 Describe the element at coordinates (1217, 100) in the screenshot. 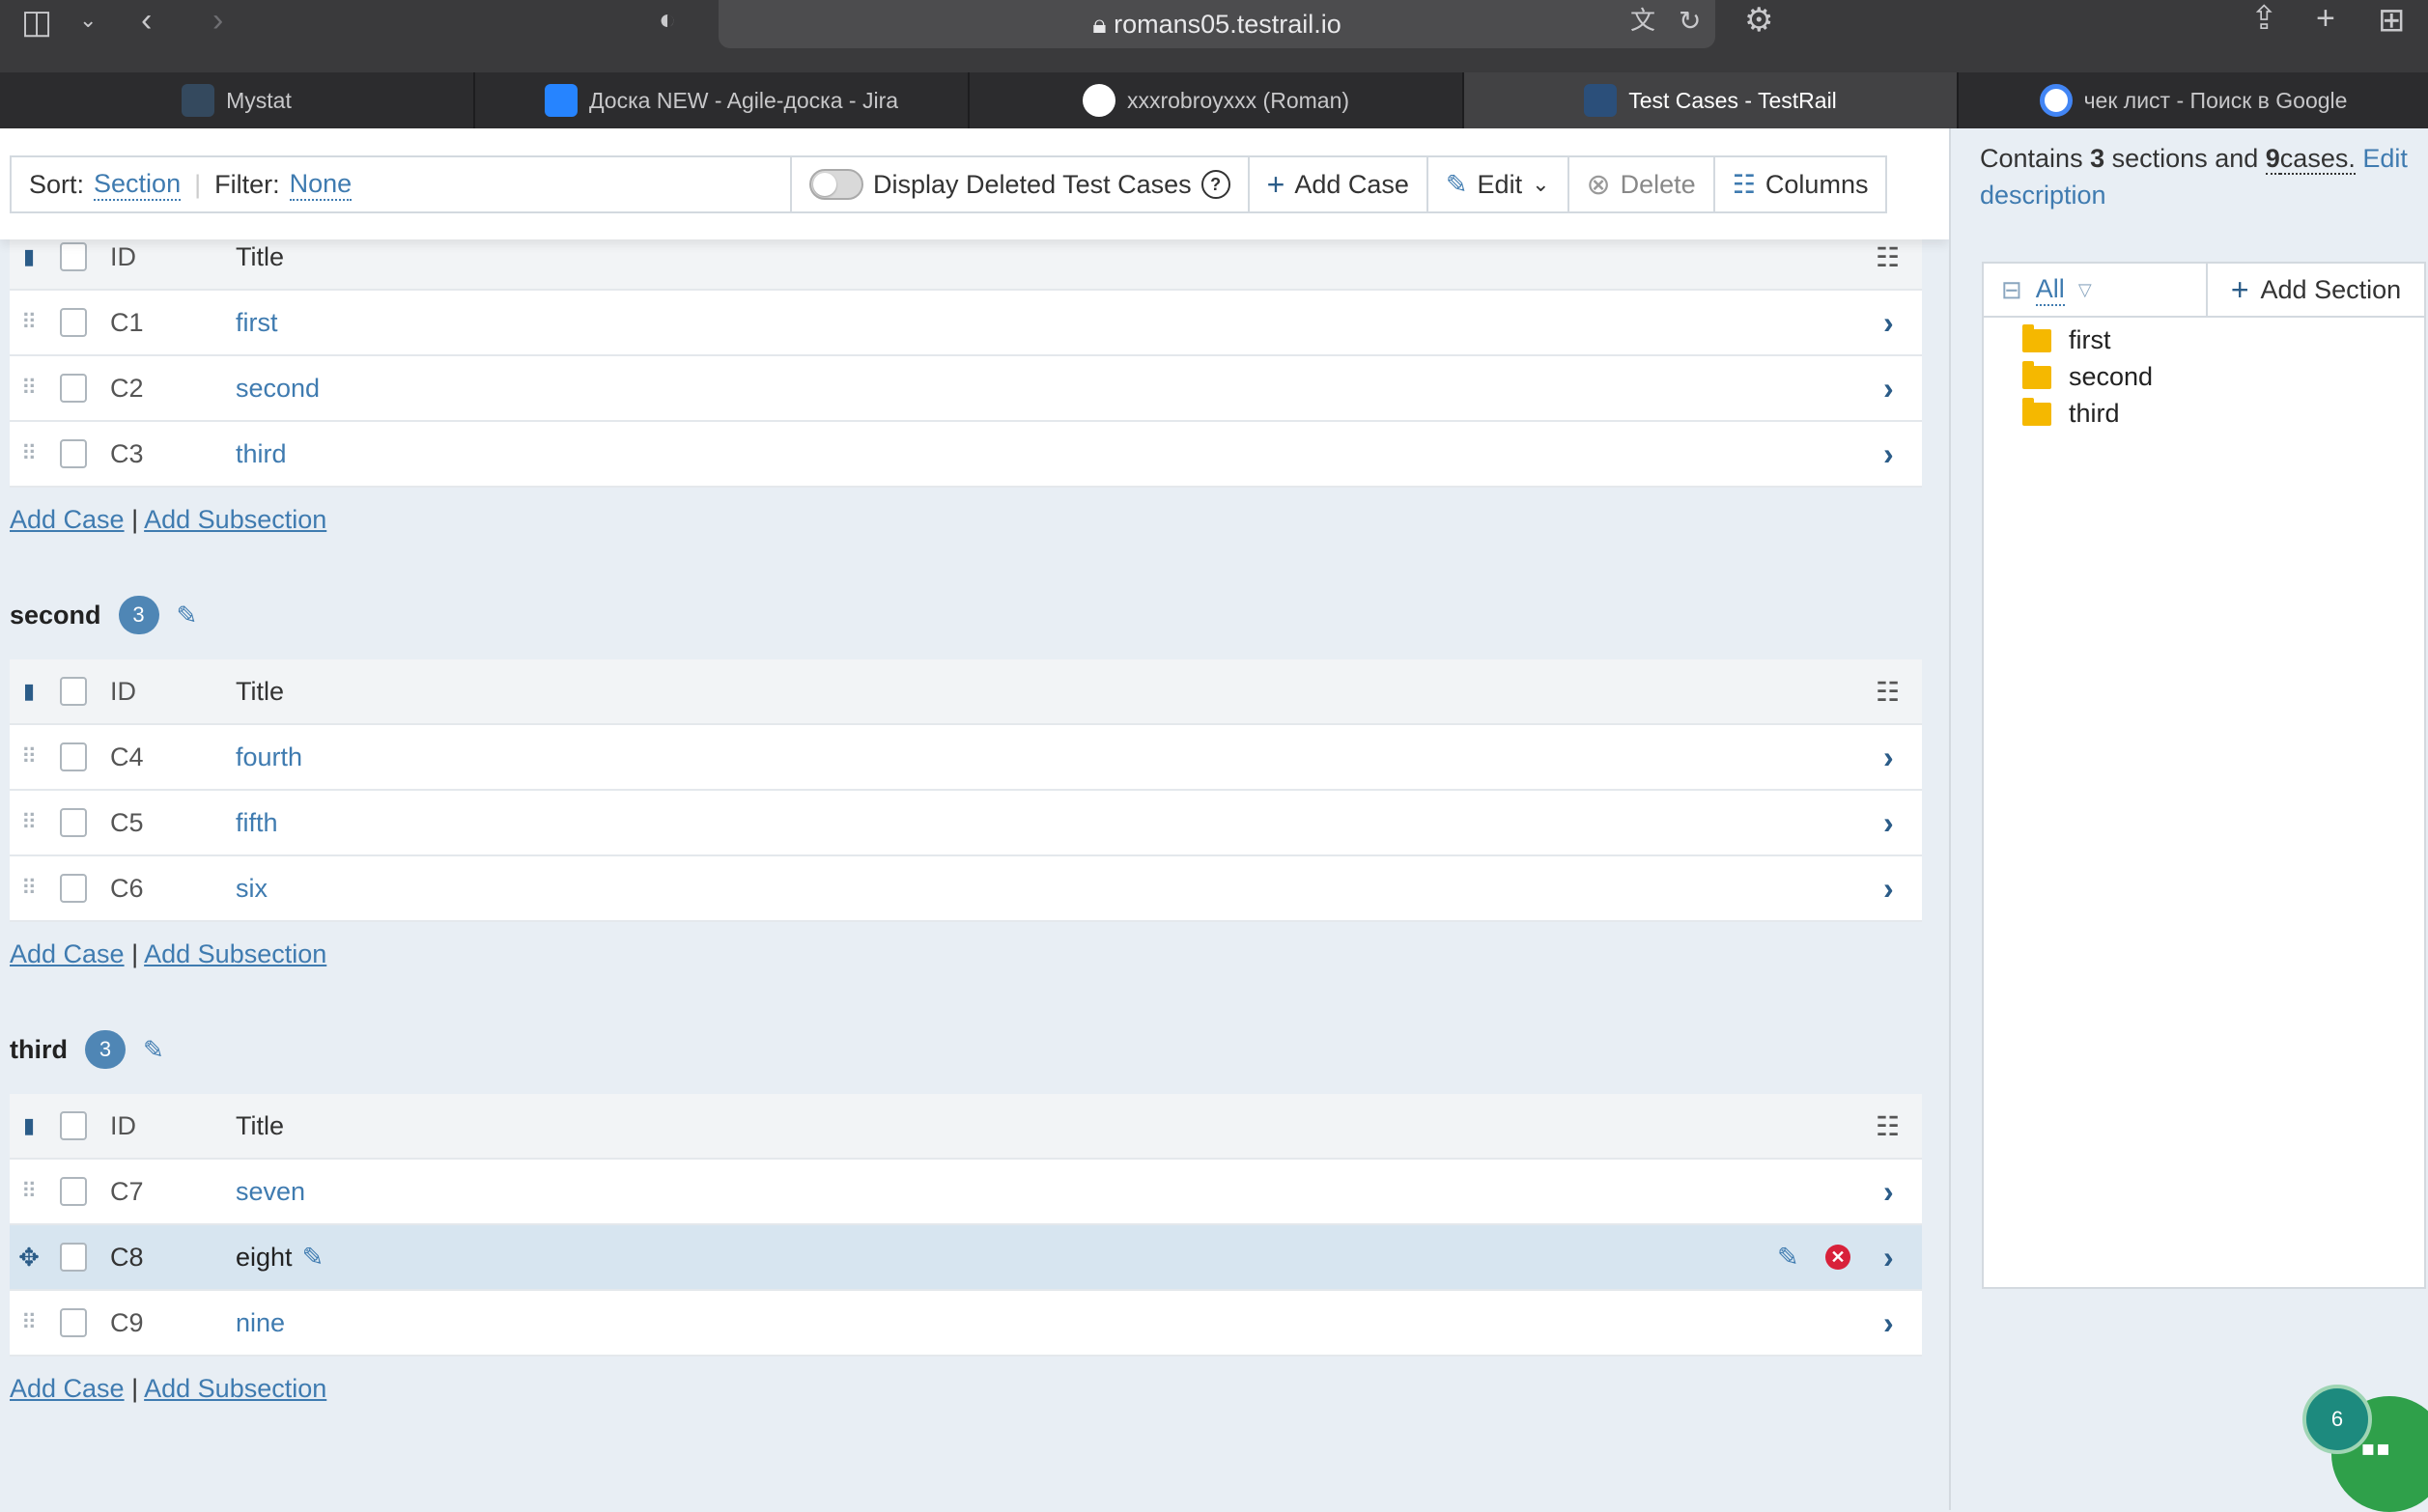

I see `tab-github: xxxrobroyxxx (Roman)` at that location.